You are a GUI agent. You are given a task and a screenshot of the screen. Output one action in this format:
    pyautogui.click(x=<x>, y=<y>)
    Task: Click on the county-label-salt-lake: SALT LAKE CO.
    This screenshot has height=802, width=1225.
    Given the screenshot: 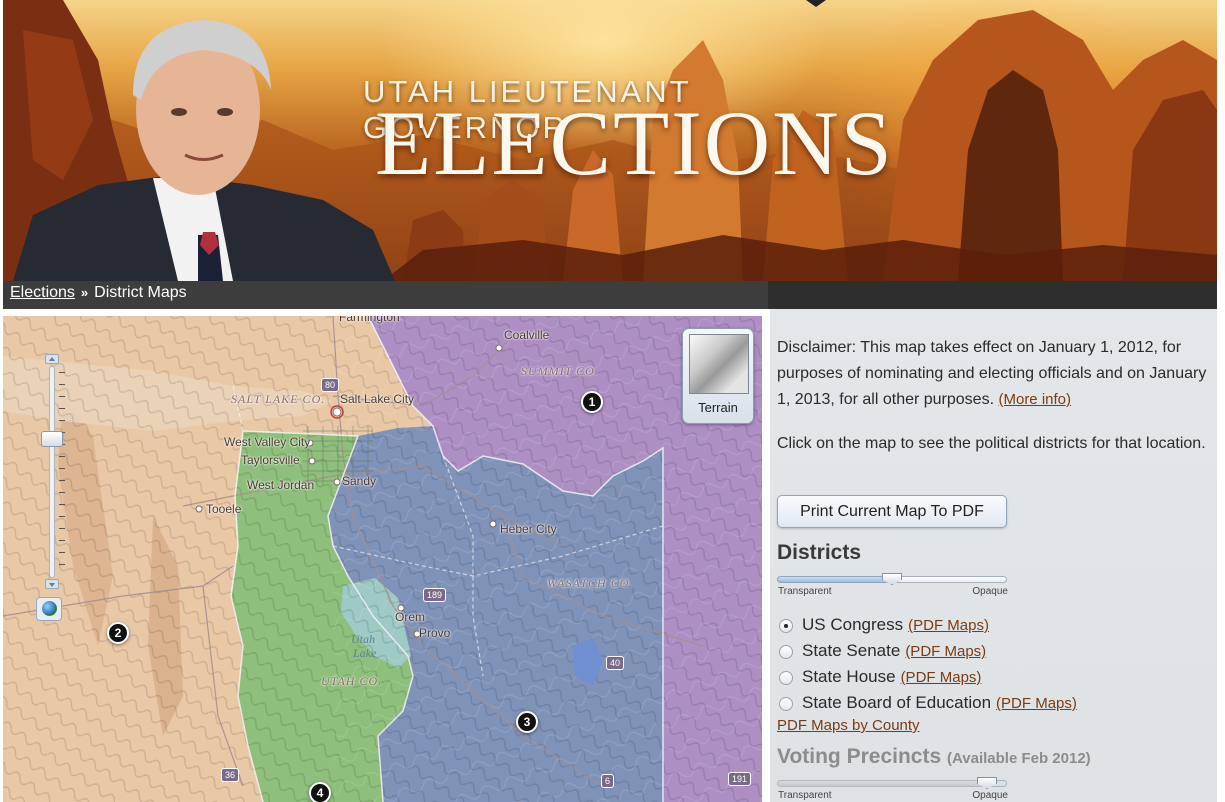 What is the action you would take?
    pyautogui.click(x=278, y=399)
    